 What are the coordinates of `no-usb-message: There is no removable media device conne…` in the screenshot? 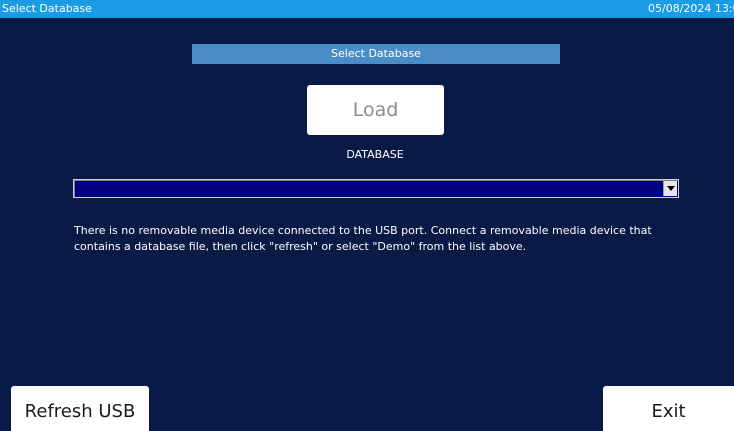 It's located at (363, 238).